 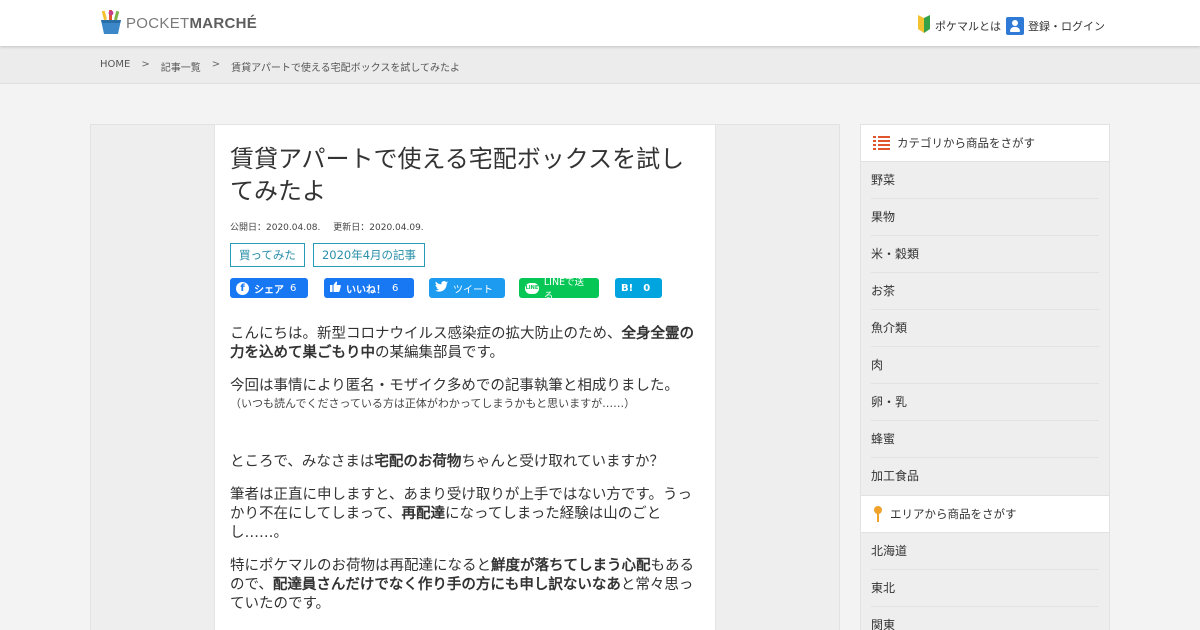 I want to click on category-item-seafood: 魚介類, so click(x=985, y=328).